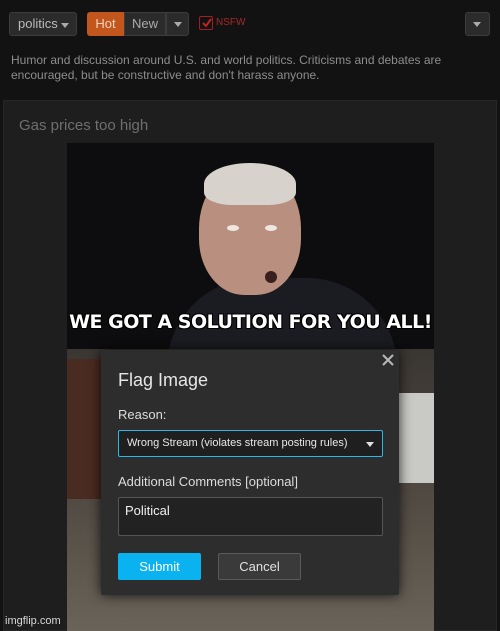 This screenshot has width=500, height=631. Describe the element at coordinates (388, 360) in the screenshot. I see `close-icon` at that location.